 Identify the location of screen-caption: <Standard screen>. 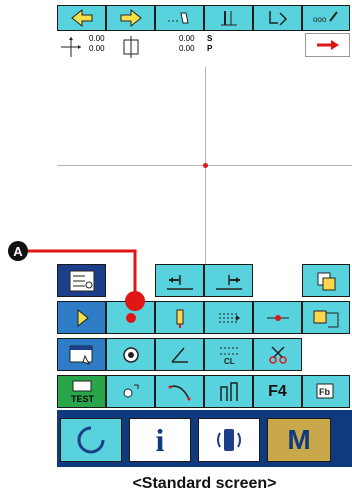
(204, 483).